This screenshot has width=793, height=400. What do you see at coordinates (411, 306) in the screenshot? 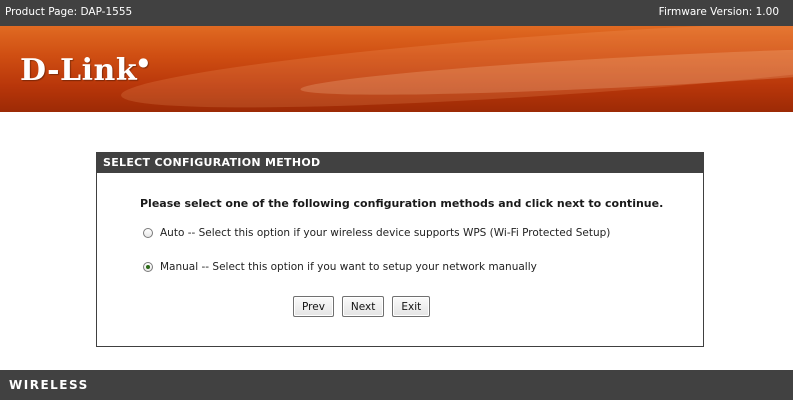
I see `exit-button: Exit` at bounding box center [411, 306].